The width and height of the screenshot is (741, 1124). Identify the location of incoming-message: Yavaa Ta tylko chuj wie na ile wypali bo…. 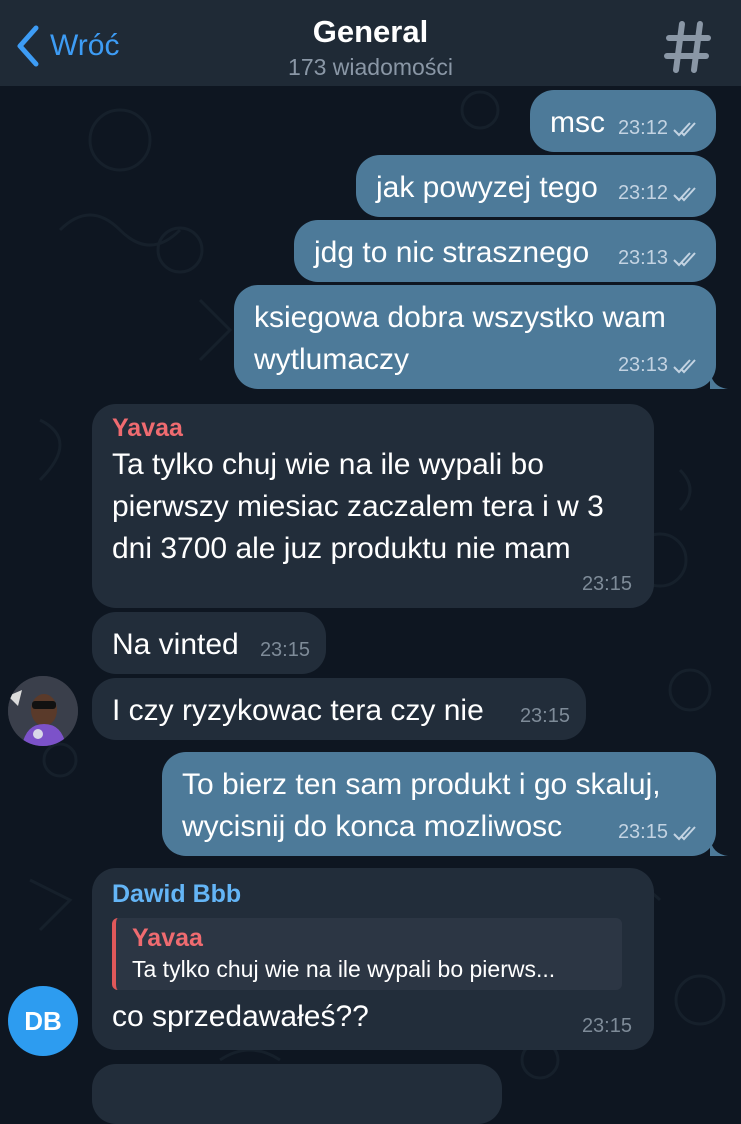
(373, 506).